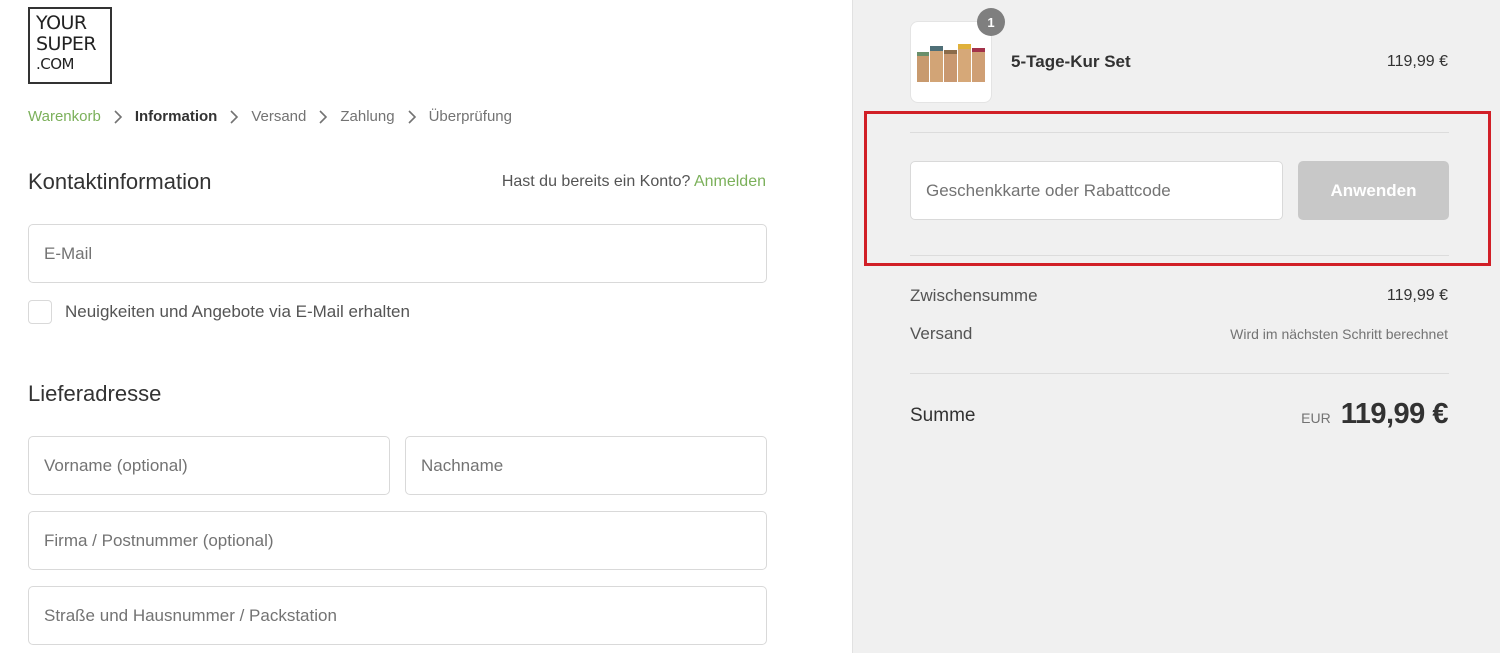 The width and height of the screenshot is (1500, 653). What do you see at coordinates (55, 64) in the screenshot?
I see `logo-line-3: .COM` at bounding box center [55, 64].